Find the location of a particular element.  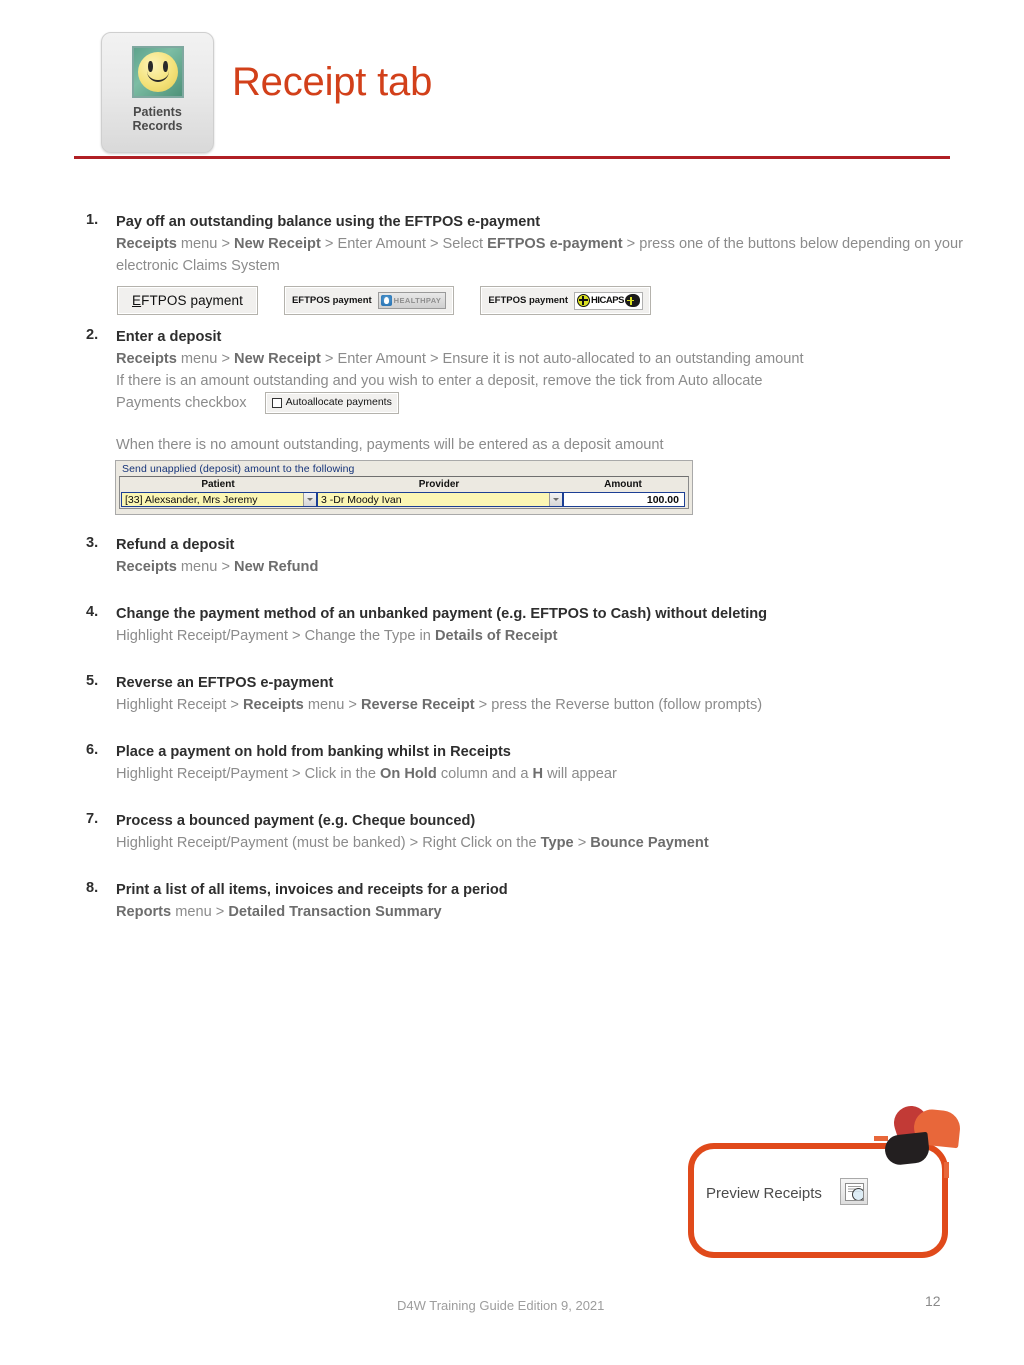

autoallocate-payments-label: Autoallocate payments is located at coordinates (338, 402).